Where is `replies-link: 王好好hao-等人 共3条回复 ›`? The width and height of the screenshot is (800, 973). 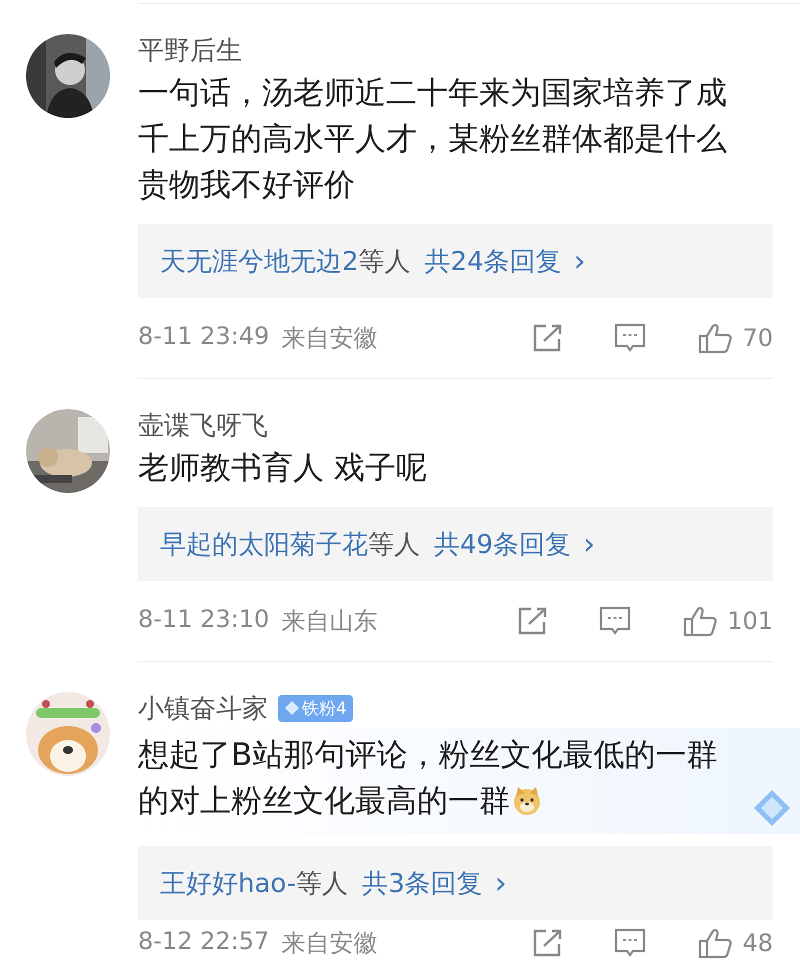 replies-link: 王好好hao-等人 共3条回复 › is located at coordinates (455, 883).